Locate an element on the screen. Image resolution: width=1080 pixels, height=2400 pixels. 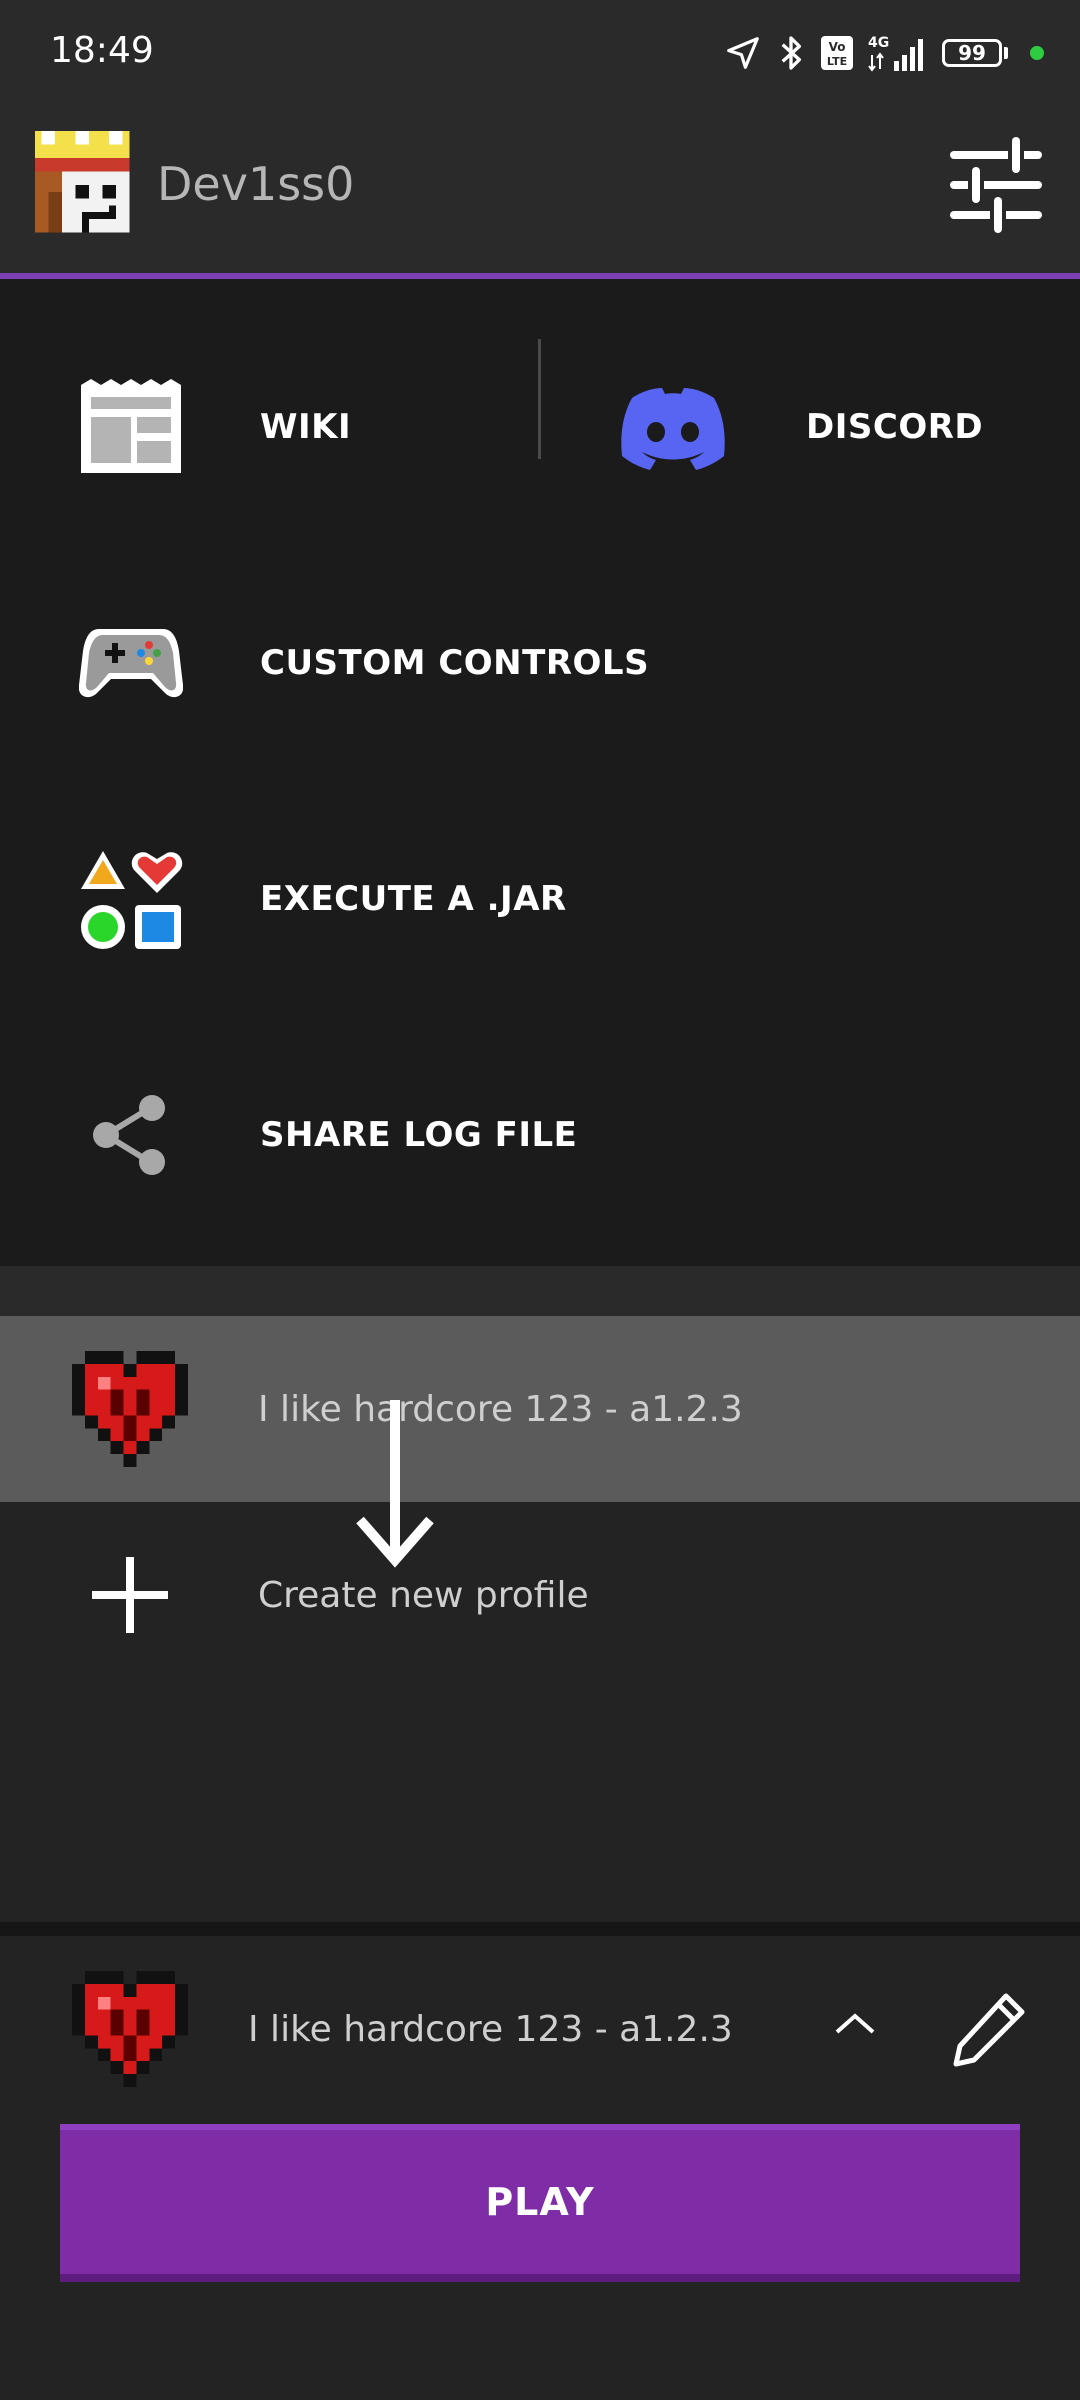
status-time: 18:49 is located at coordinates (102, 50).